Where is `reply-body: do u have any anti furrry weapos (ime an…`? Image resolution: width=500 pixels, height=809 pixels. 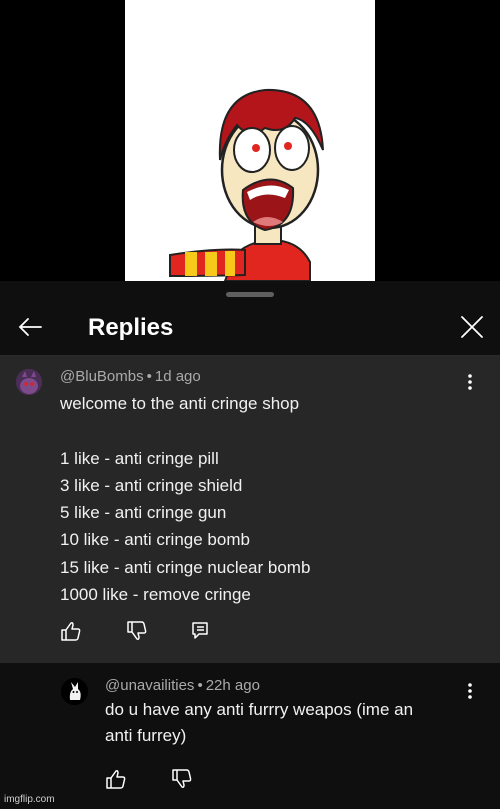 reply-body: do u have any anti furrry weapos (ime an… is located at coordinates (259, 722).